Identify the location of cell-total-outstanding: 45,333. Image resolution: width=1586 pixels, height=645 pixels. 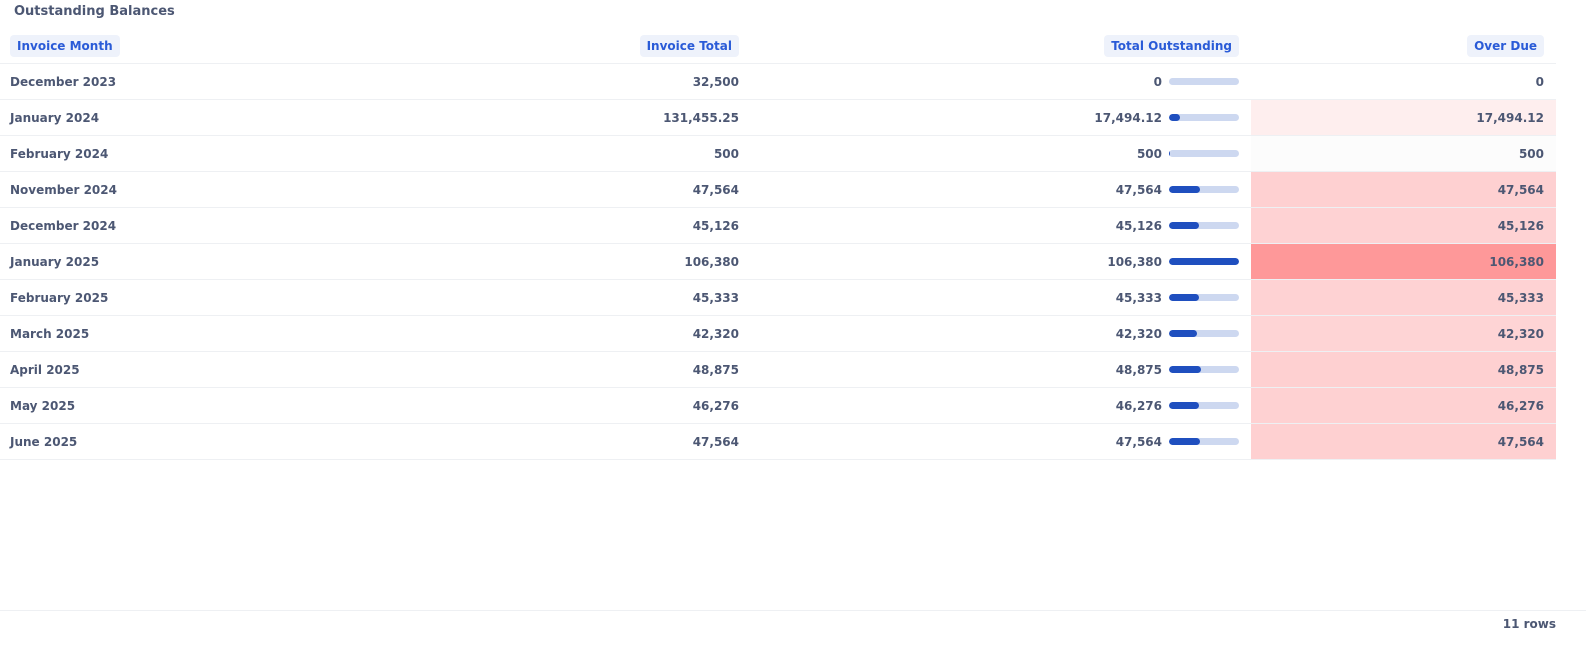
(1001, 297).